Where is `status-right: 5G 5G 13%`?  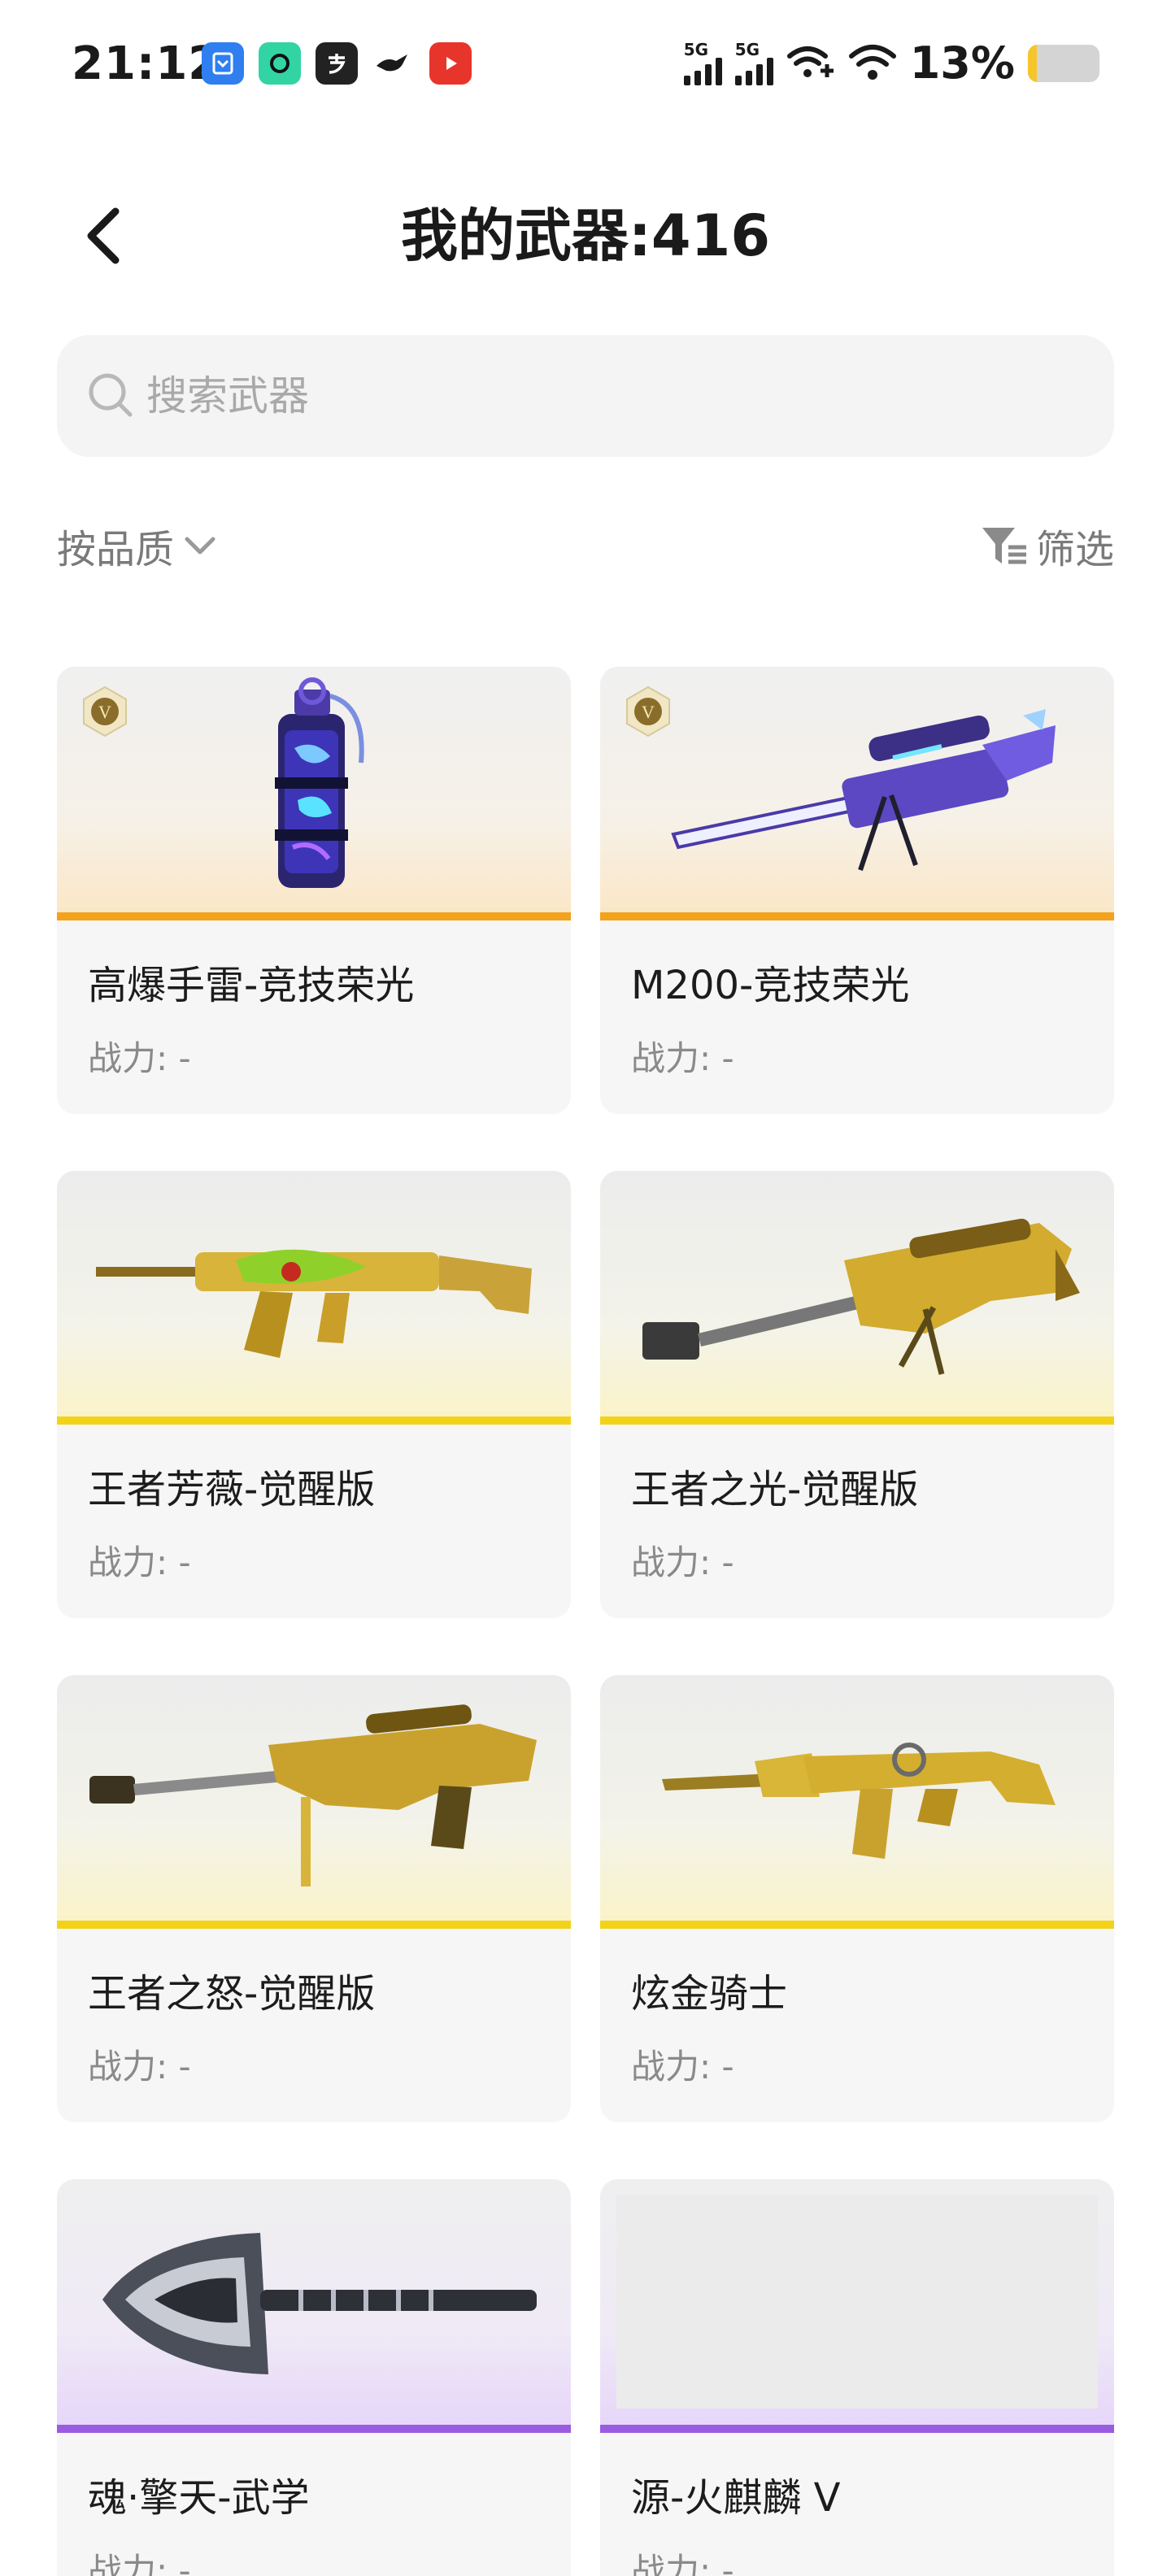 status-right: 5G 5G 13% is located at coordinates (891, 63).